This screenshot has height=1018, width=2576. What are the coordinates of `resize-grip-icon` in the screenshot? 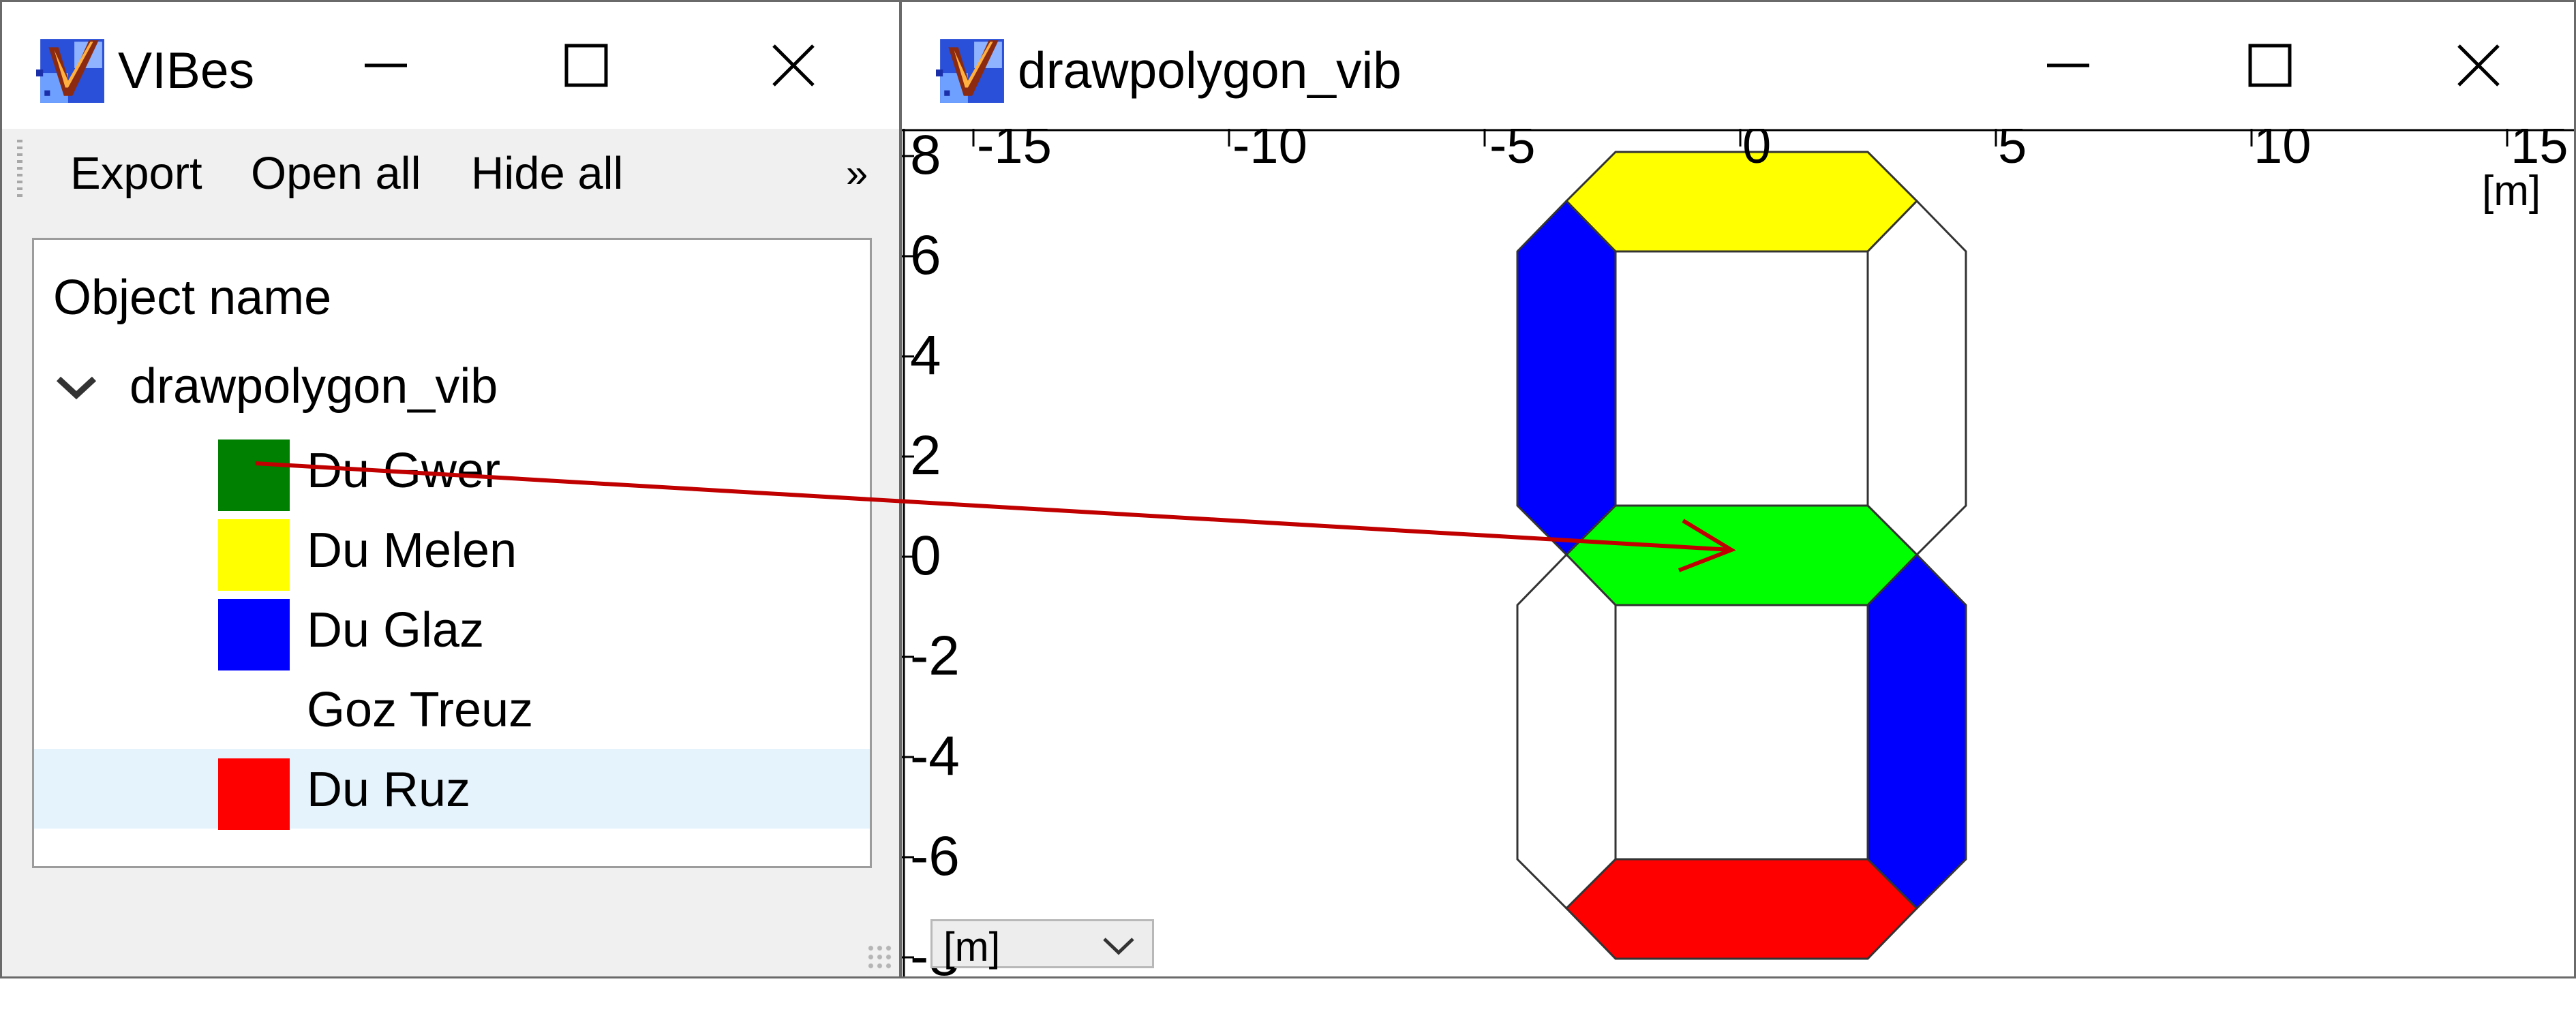 It's located at (880, 958).